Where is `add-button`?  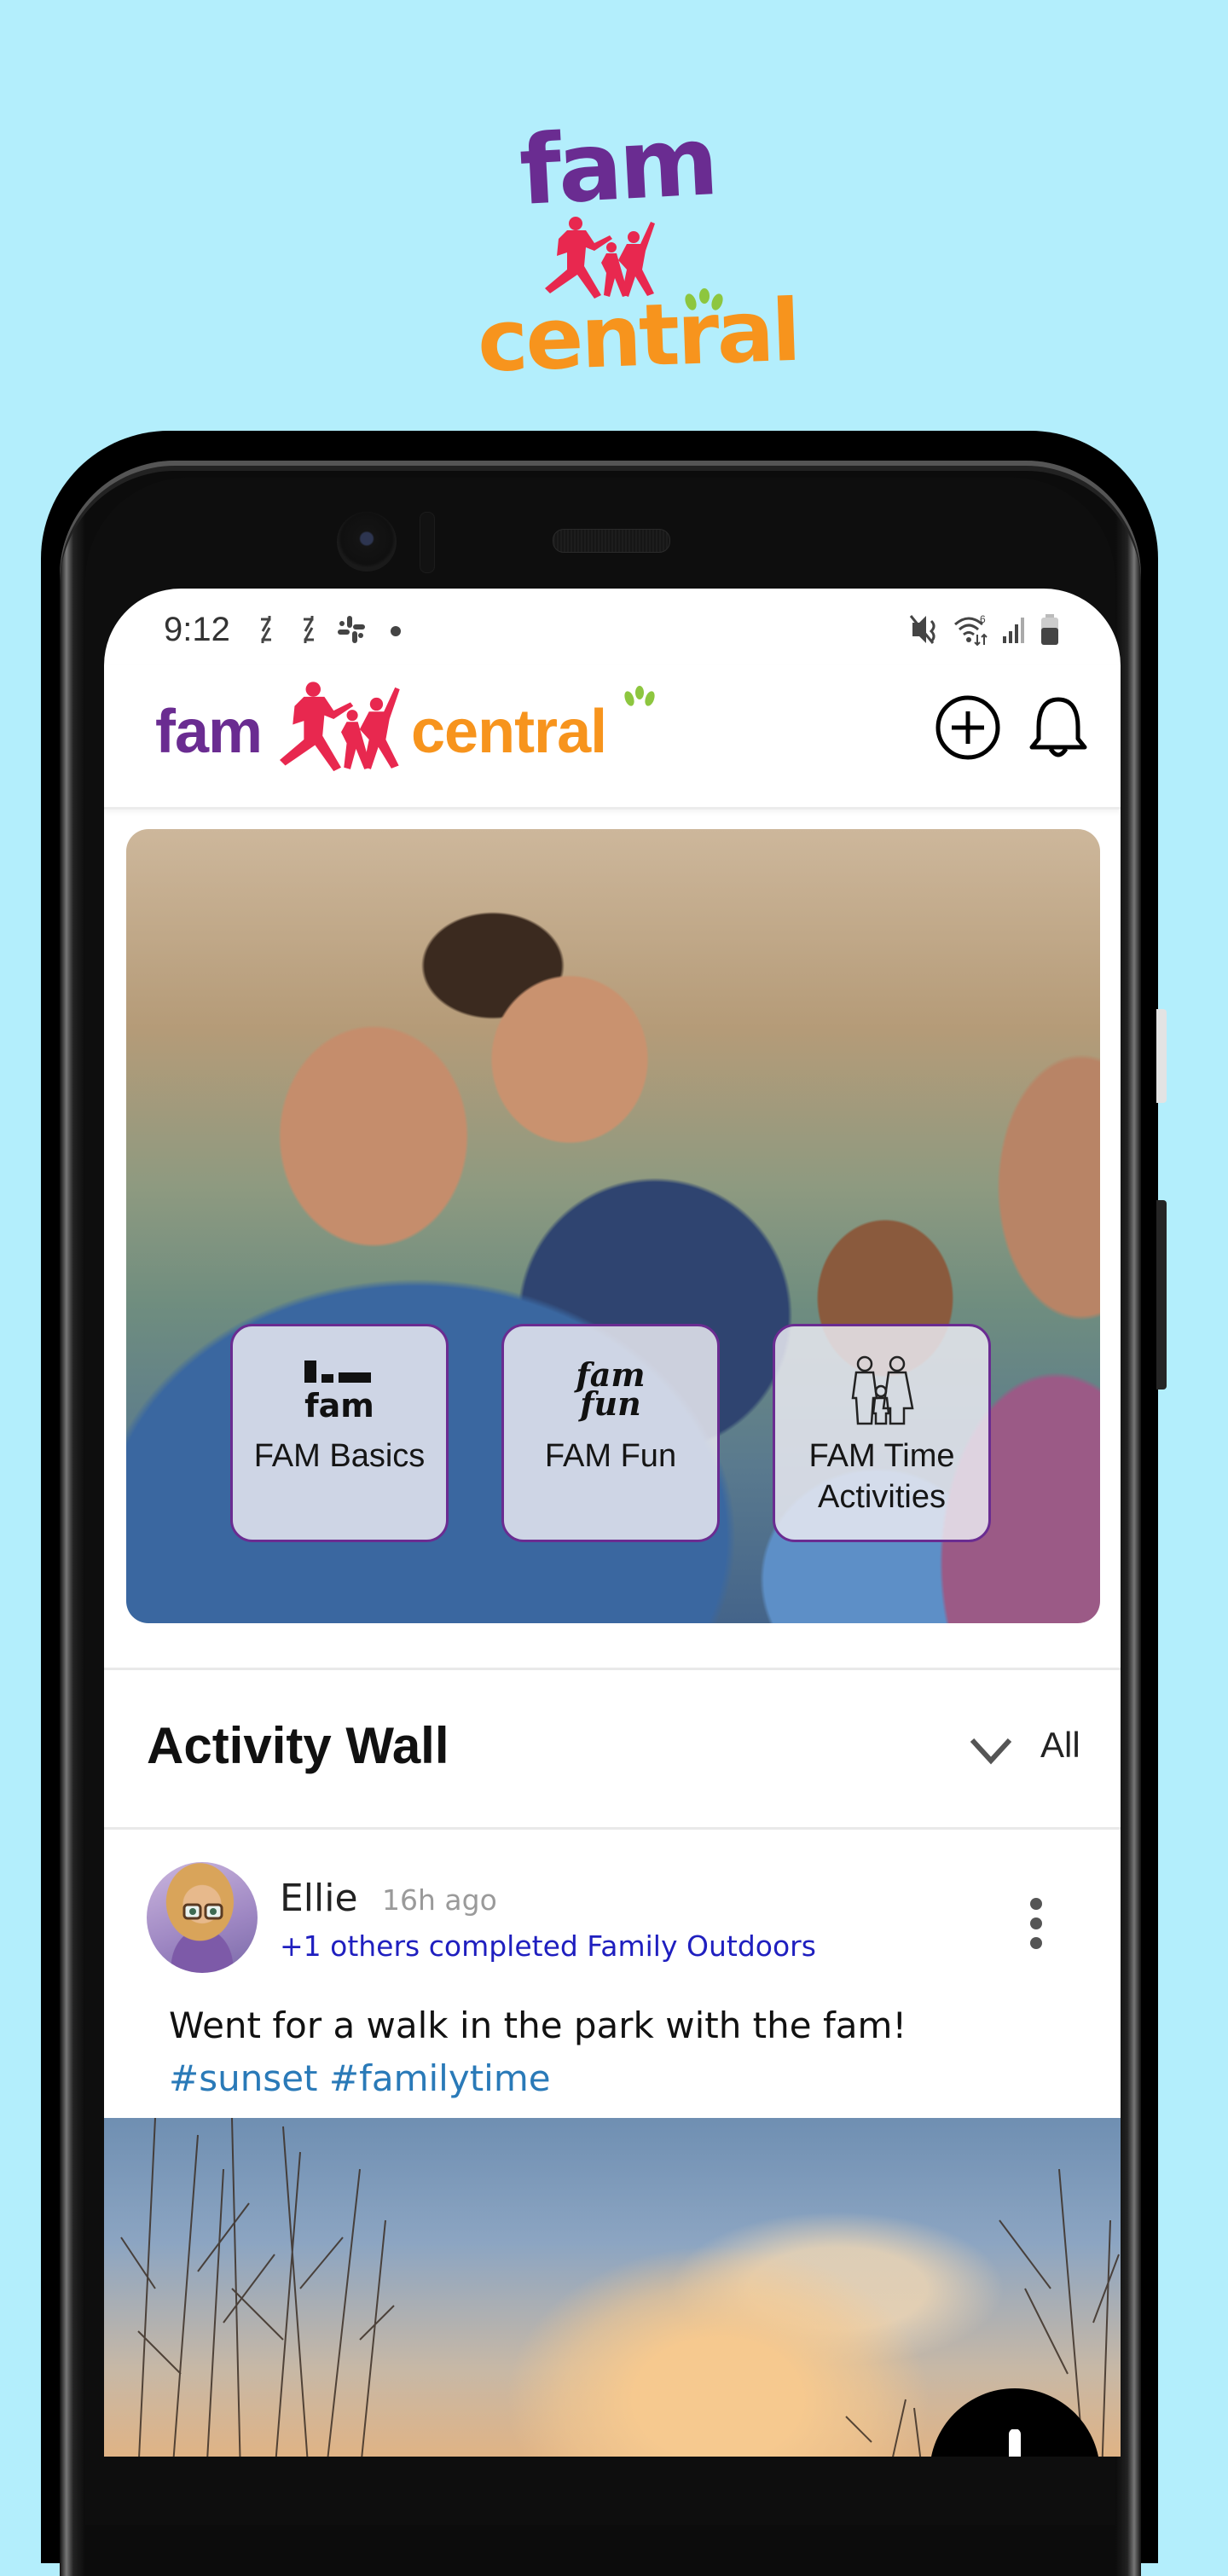
add-button is located at coordinates (968, 728).